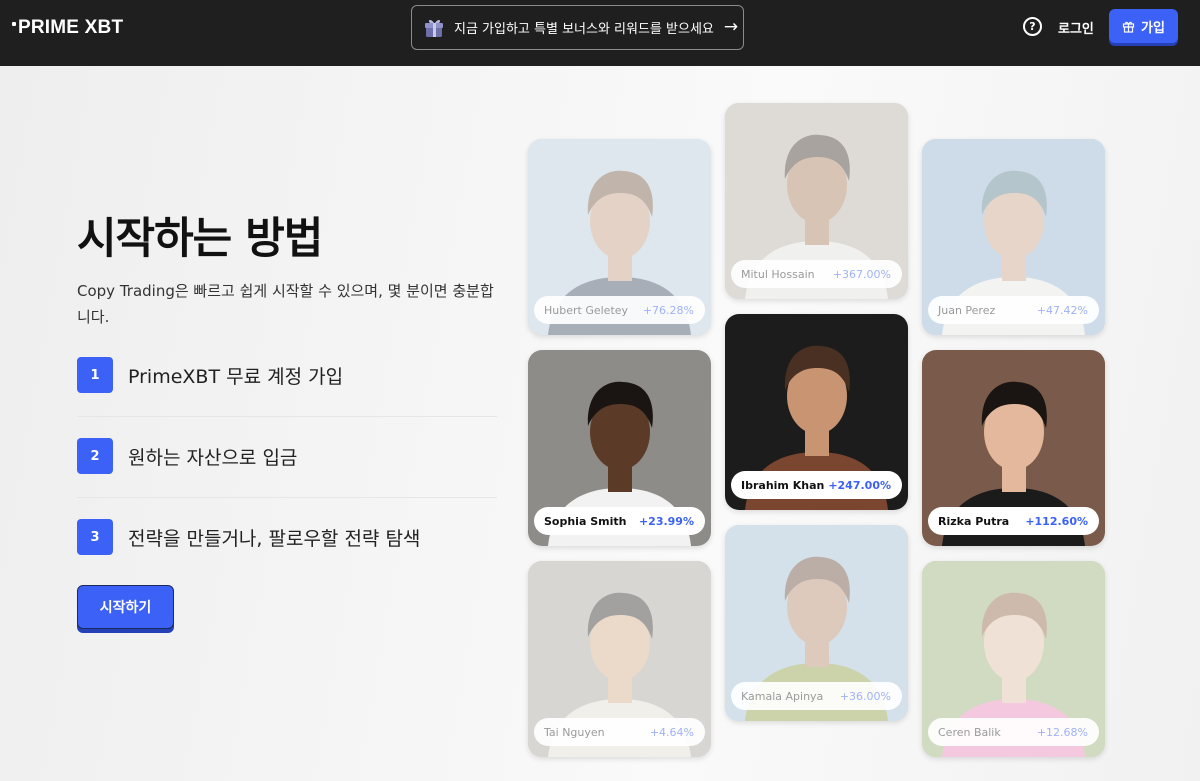 The height and width of the screenshot is (781, 1200). I want to click on gift-box-icon, so click(434, 28).